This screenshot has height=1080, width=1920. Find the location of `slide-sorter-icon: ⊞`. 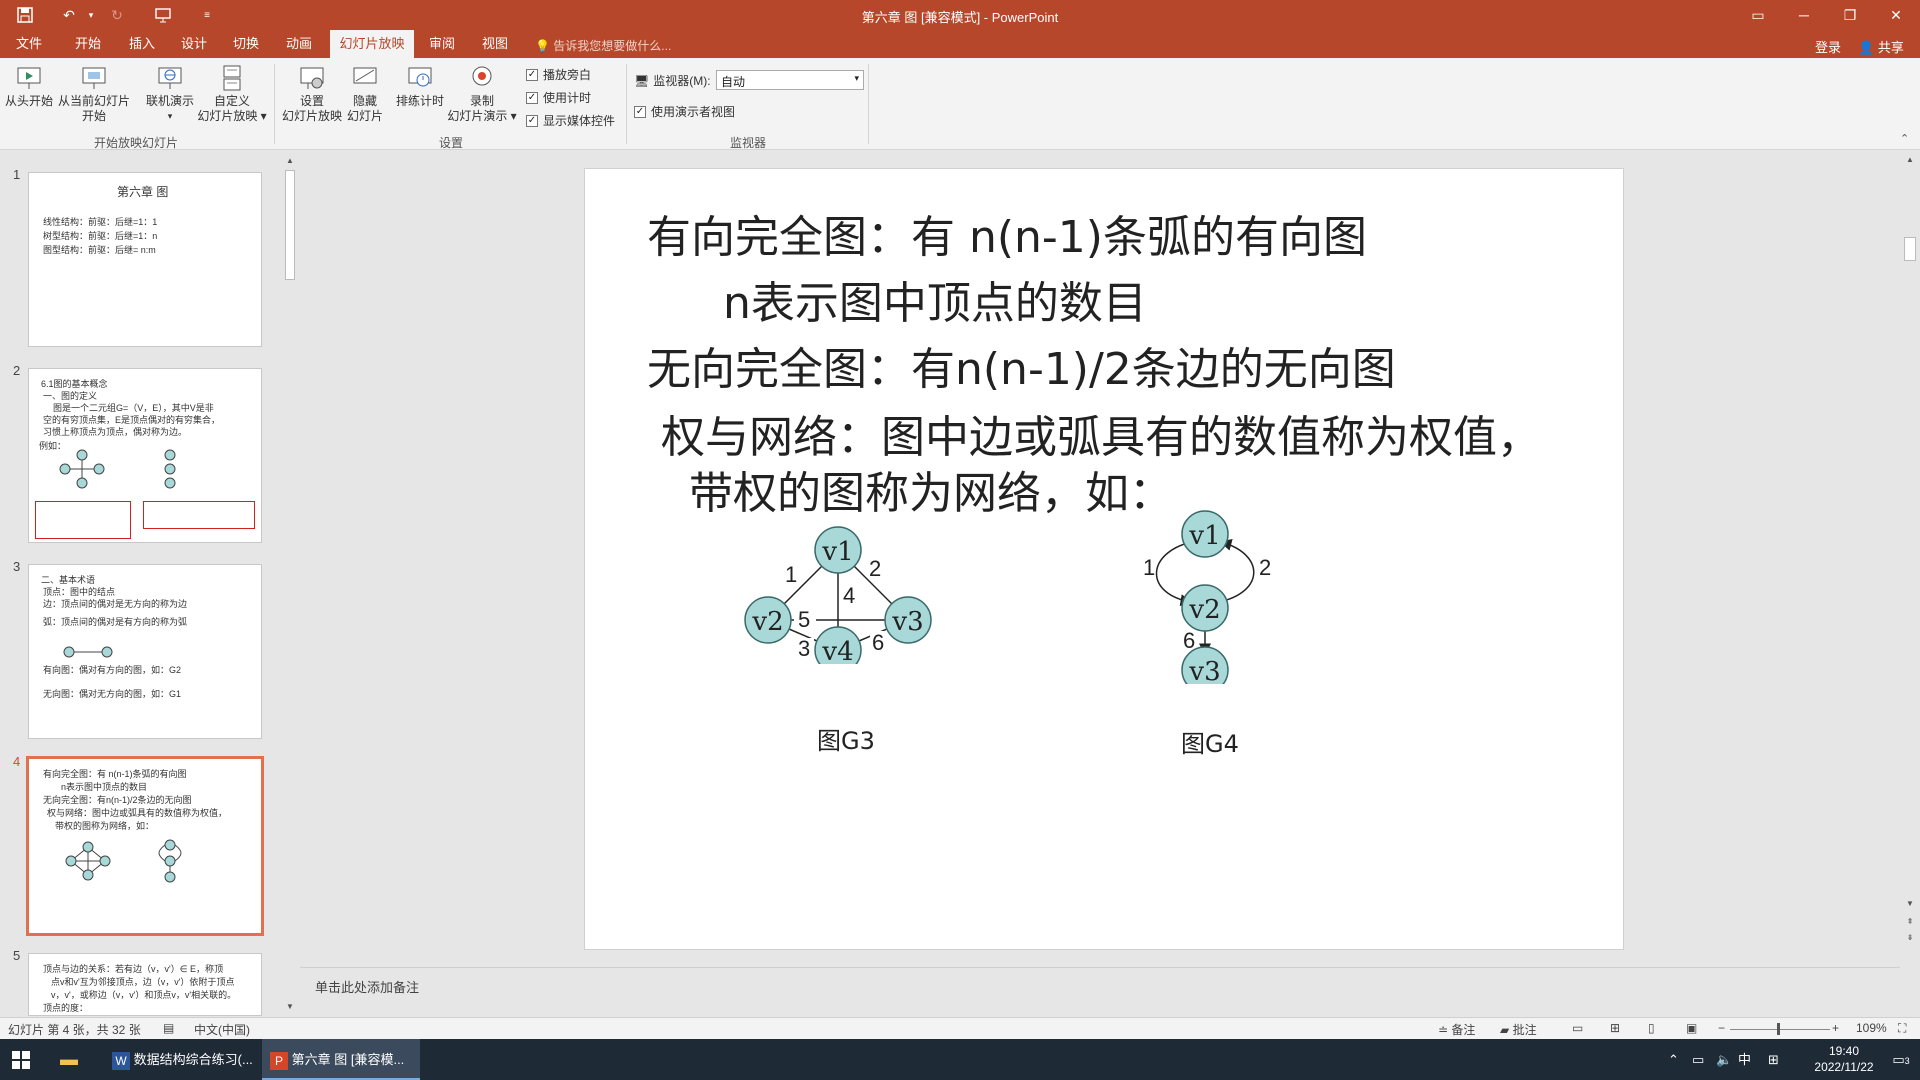

slide-sorter-icon: ⊞ is located at coordinates (1615, 1028).